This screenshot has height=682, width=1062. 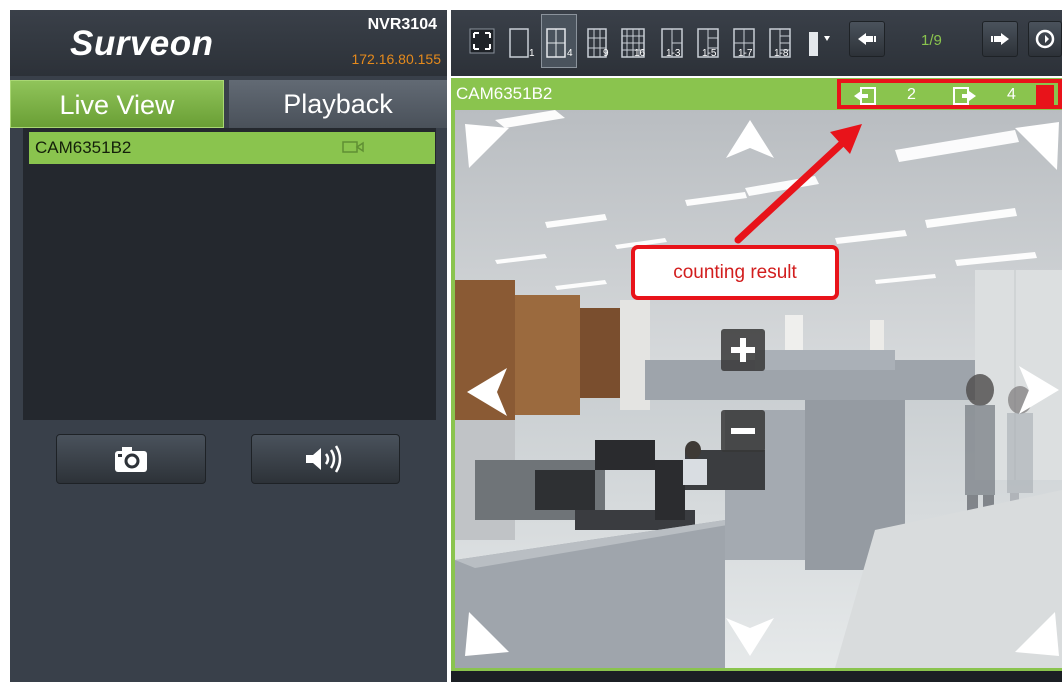 I want to click on ptz-up-left-arrow-icon, so click(x=487, y=146).